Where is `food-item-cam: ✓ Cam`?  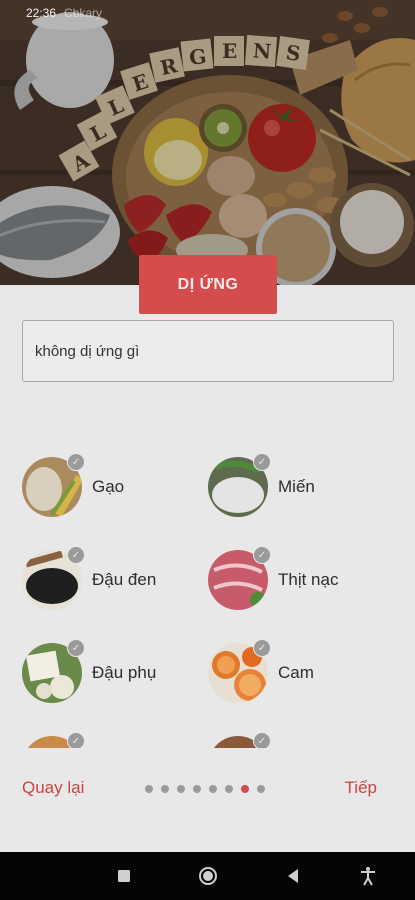 food-item-cam: ✓ Cam is located at coordinates (261, 671).